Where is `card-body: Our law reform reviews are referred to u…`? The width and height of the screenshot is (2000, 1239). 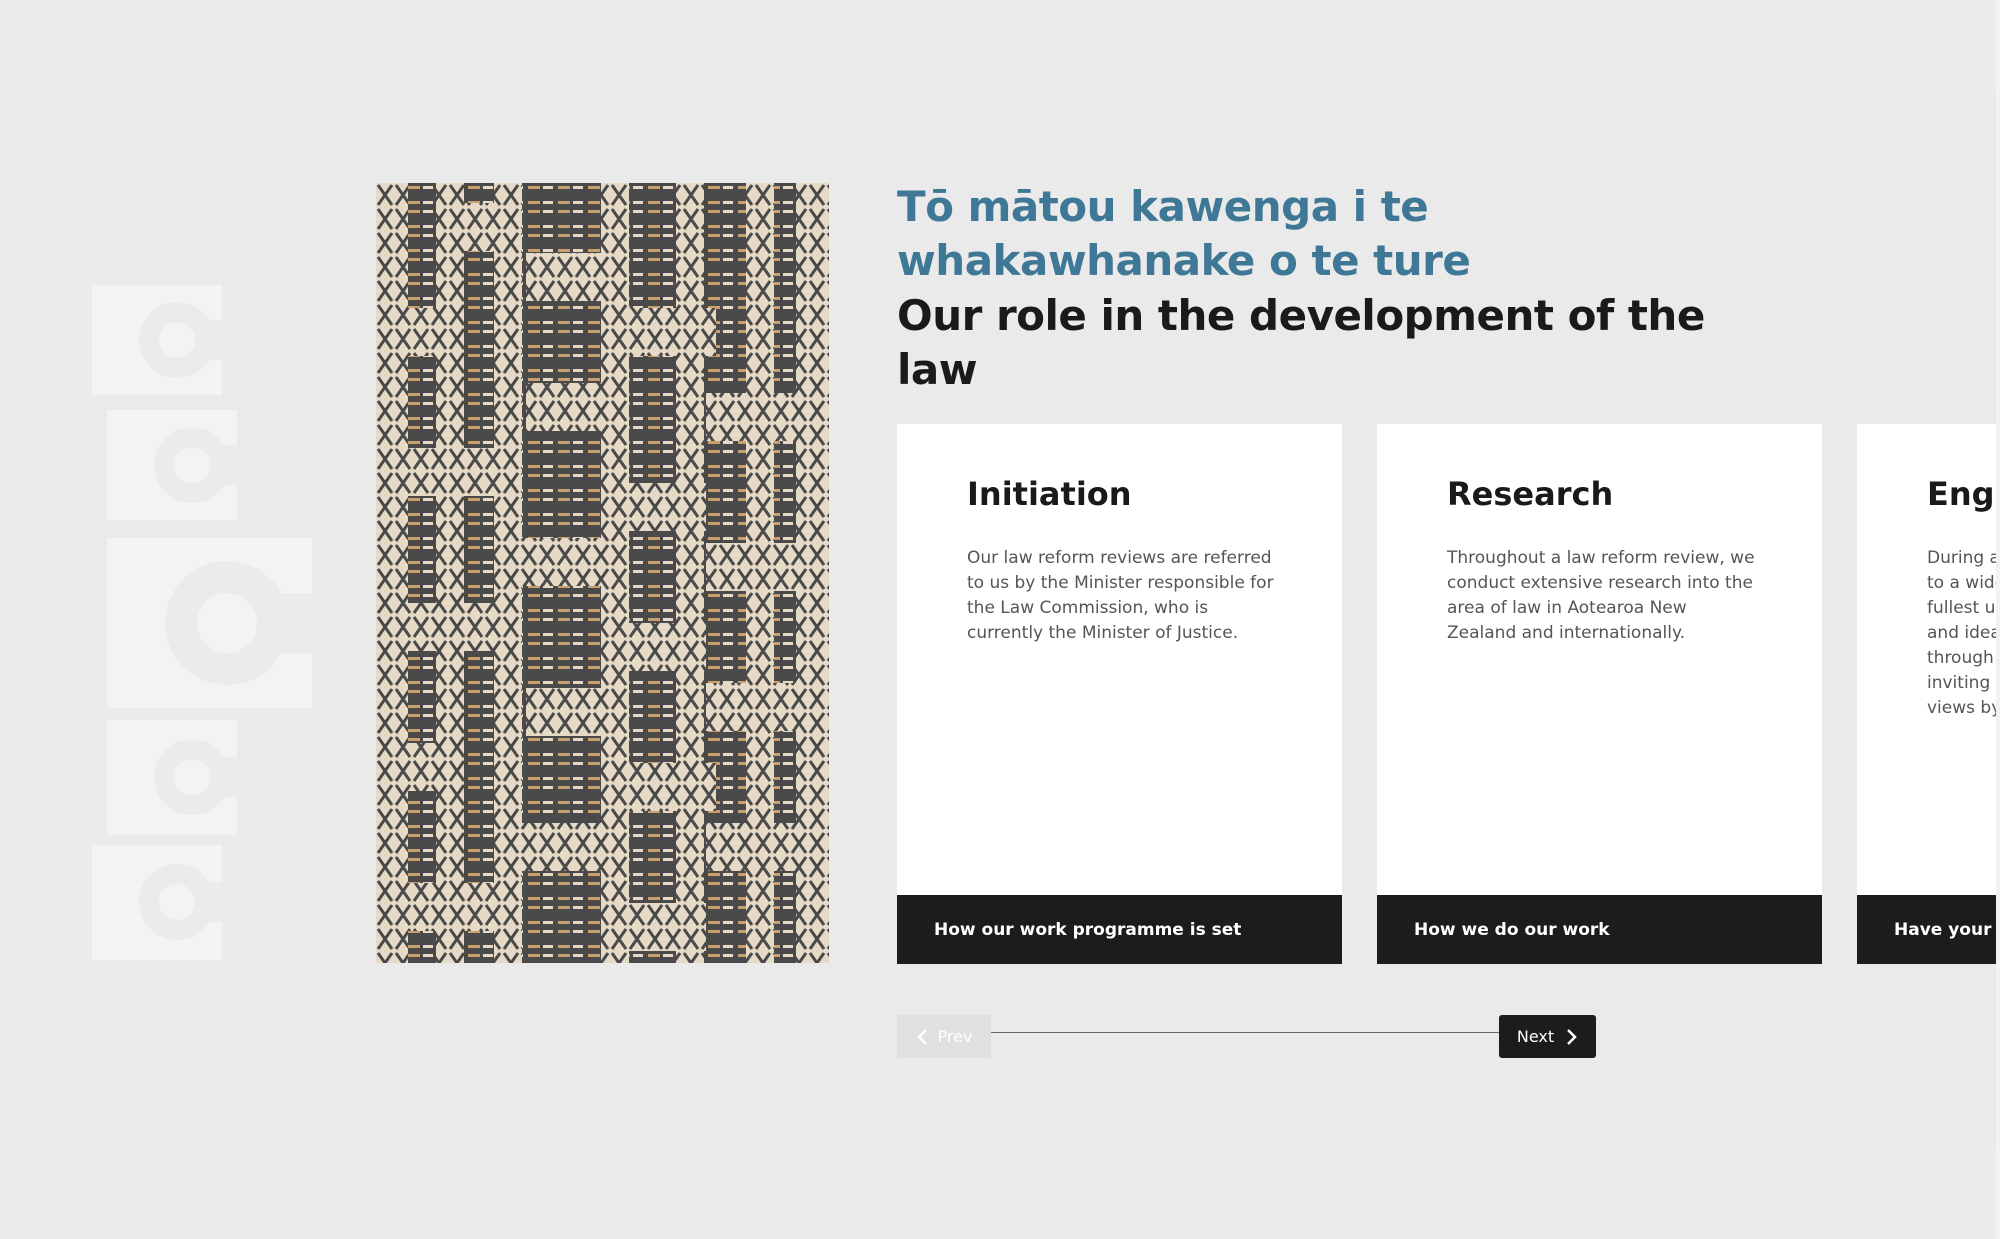
card-body: Our law reform reviews are referred to u… is located at coordinates (1120, 595).